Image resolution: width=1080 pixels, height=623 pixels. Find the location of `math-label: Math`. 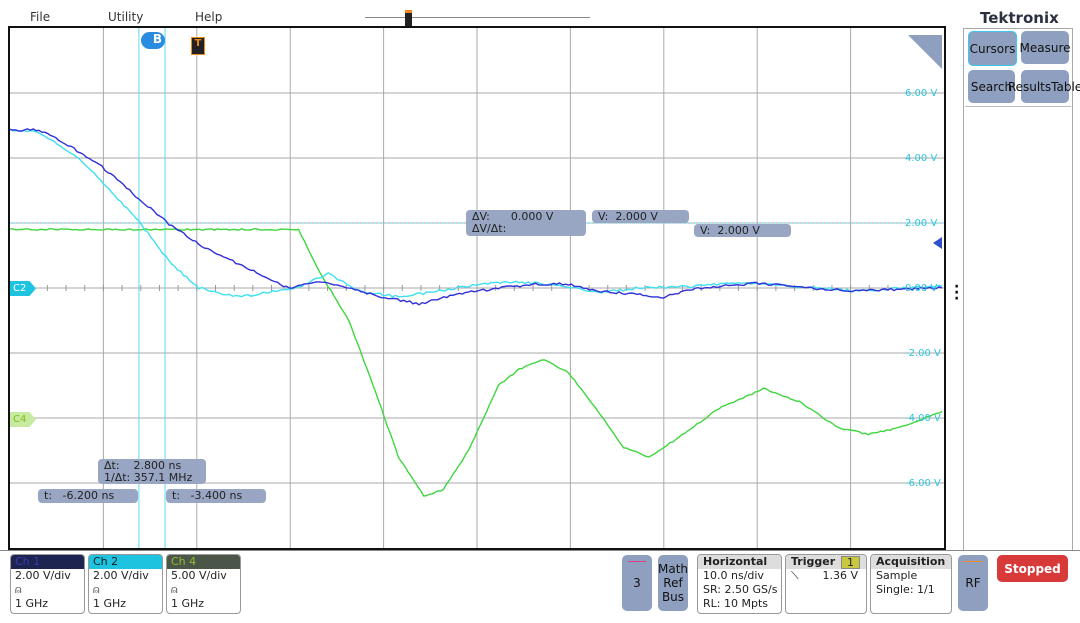

math-label: Math is located at coordinates (673, 569).